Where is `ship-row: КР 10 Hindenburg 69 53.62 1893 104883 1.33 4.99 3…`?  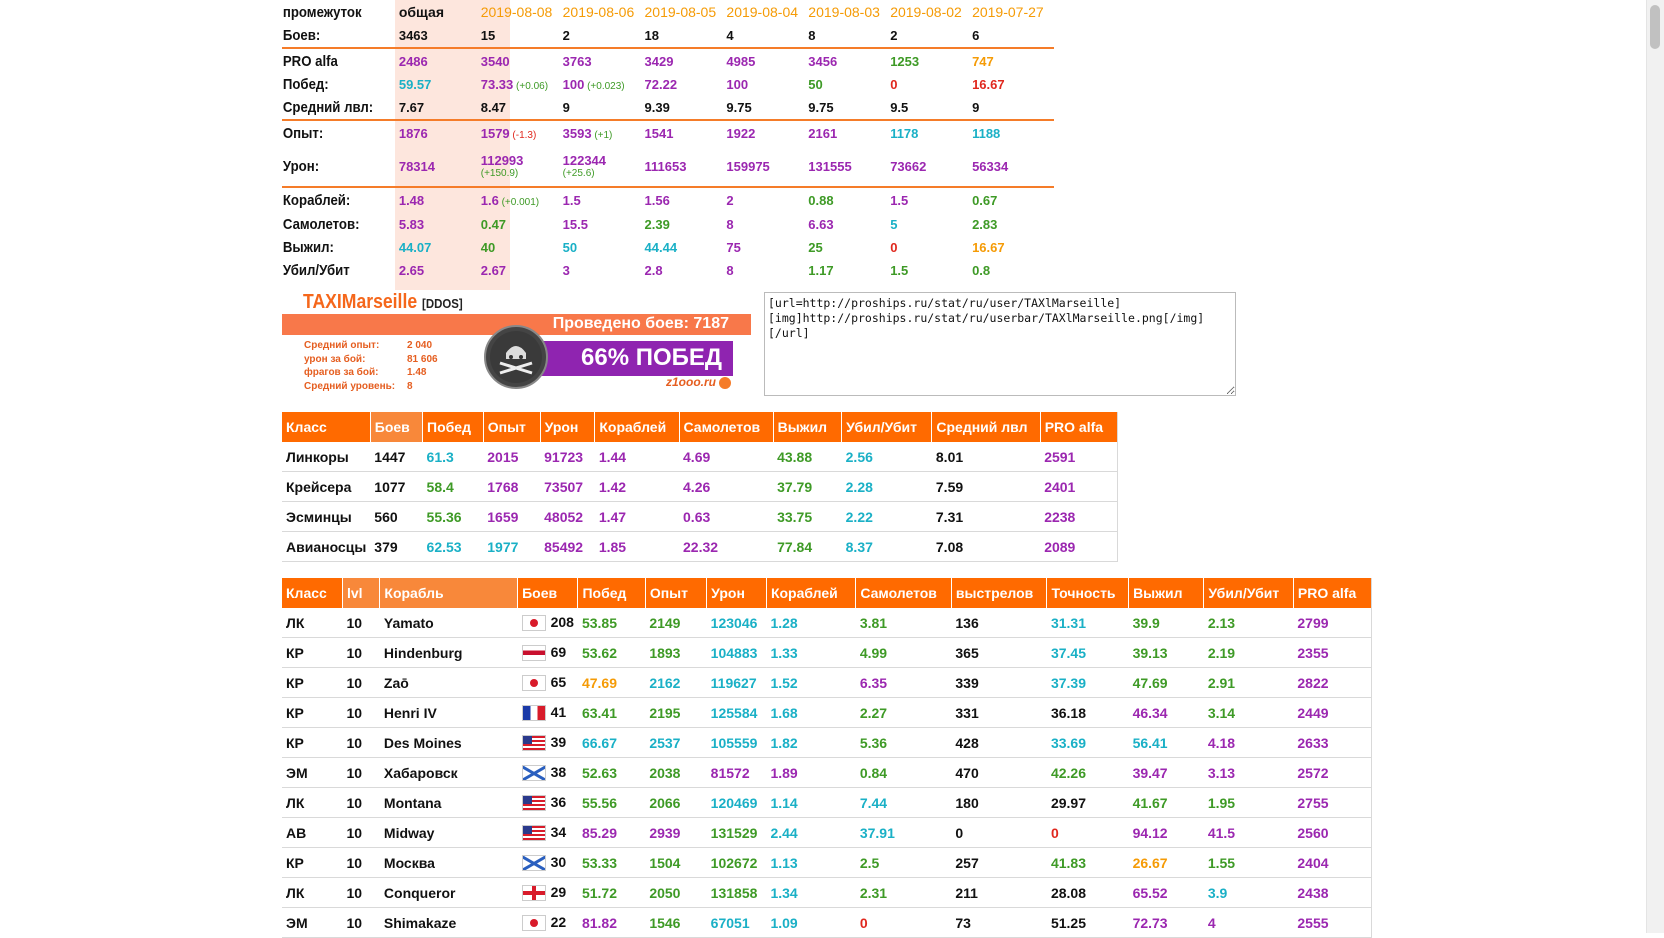
ship-row: КР 10 Hindenburg 69 53.62 1893 104883 1.33 4.99 3… is located at coordinates (827, 652).